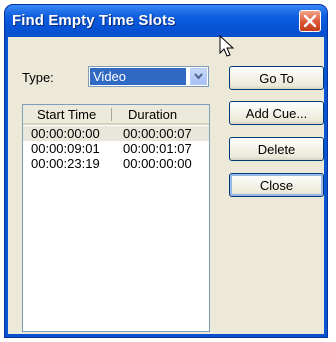 The width and height of the screenshot is (336, 342). What do you see at coordinates (65, 133) in the screenshot?
I see `start-time-cell: 00:00:00:00` at bounding box center [65, 133].